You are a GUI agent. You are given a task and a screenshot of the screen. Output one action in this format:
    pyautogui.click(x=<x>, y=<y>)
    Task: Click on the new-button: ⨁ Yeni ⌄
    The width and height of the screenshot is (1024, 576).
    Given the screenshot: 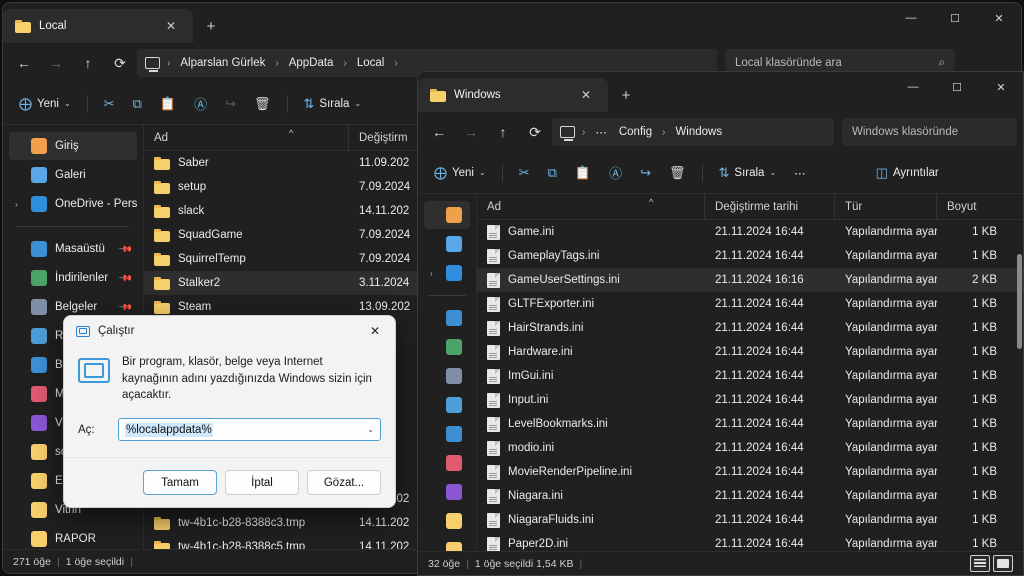 What is the action you would take?
    pyautogui.click(x=45, y=104)
    